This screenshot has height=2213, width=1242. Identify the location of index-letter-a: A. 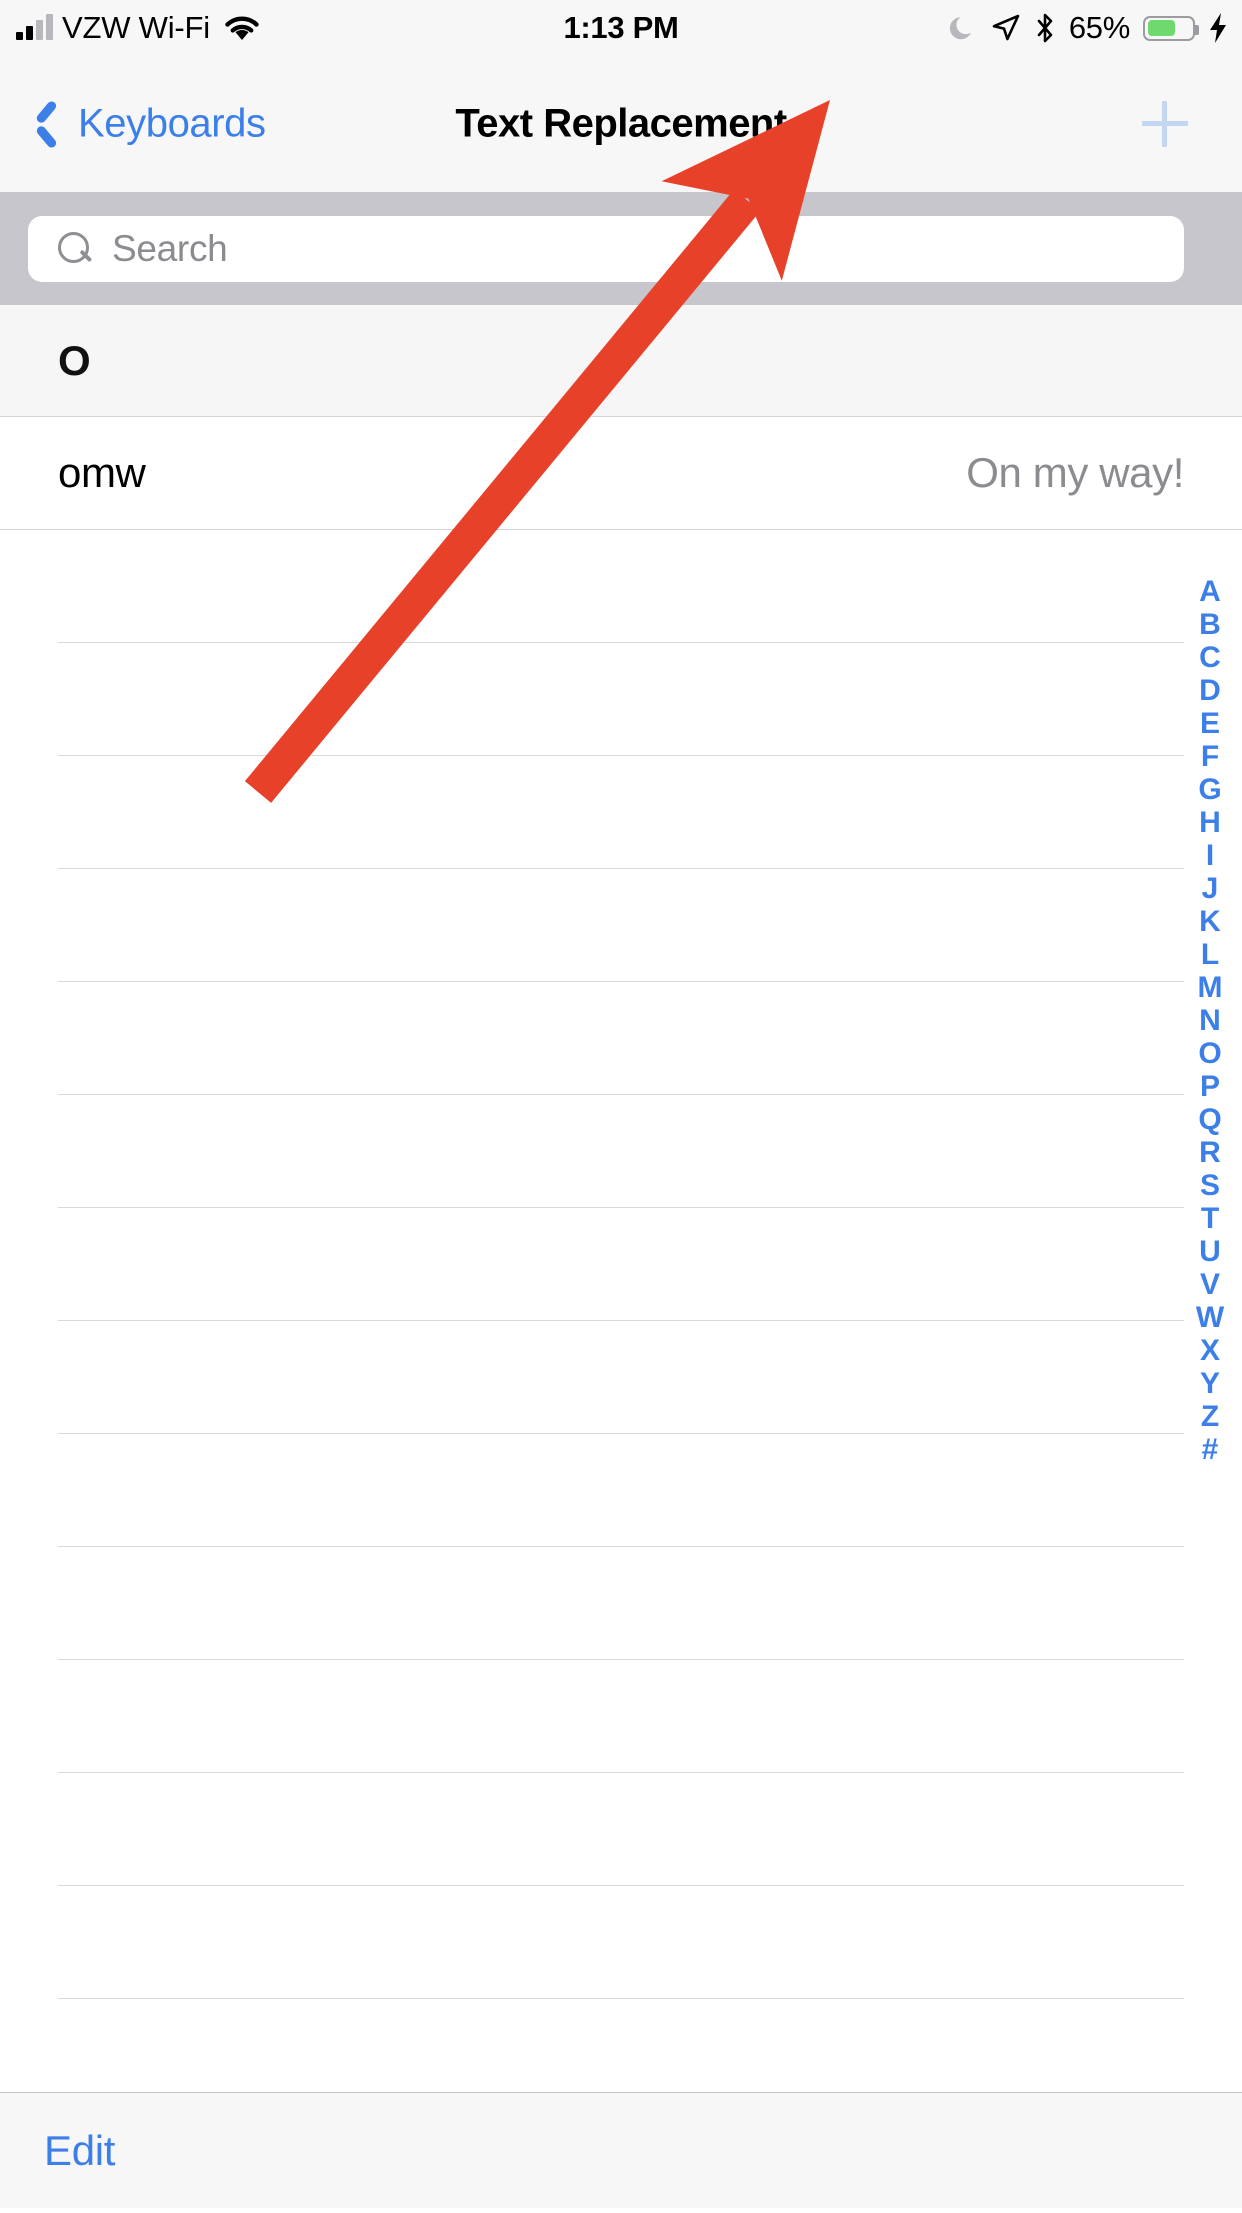
(1210, 591).